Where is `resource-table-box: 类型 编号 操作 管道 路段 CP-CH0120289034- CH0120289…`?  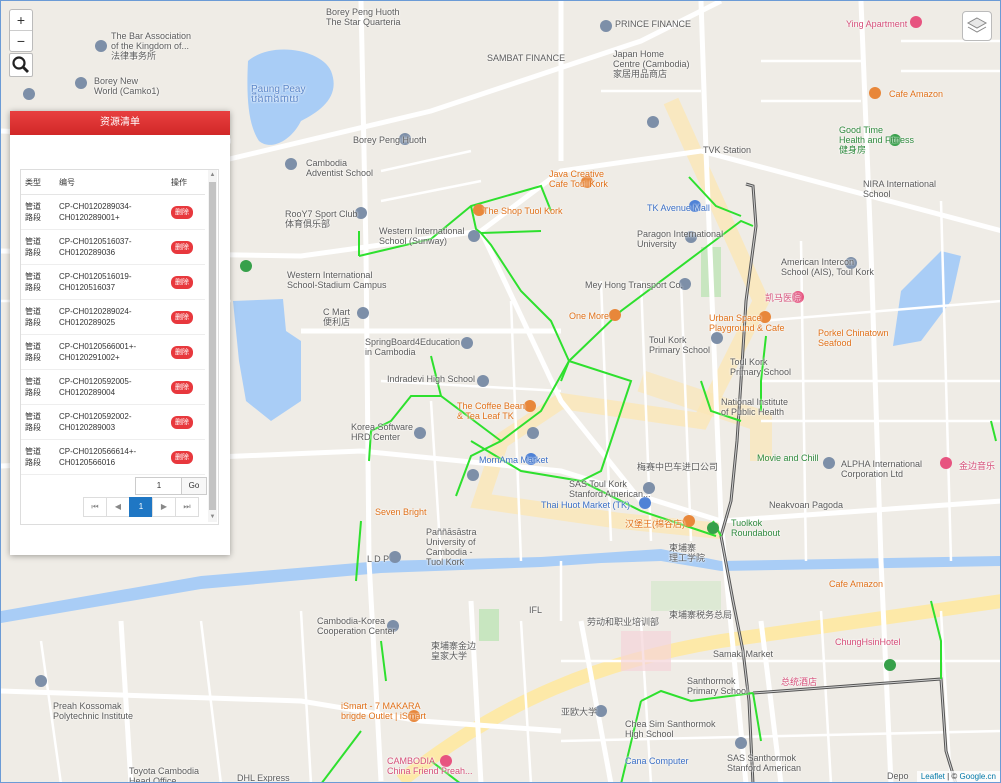 resource-table-box: 类型 编号 操作 管道 路段 CP-CH0120289034- CH0120289… is located at coordinates (119, 347).